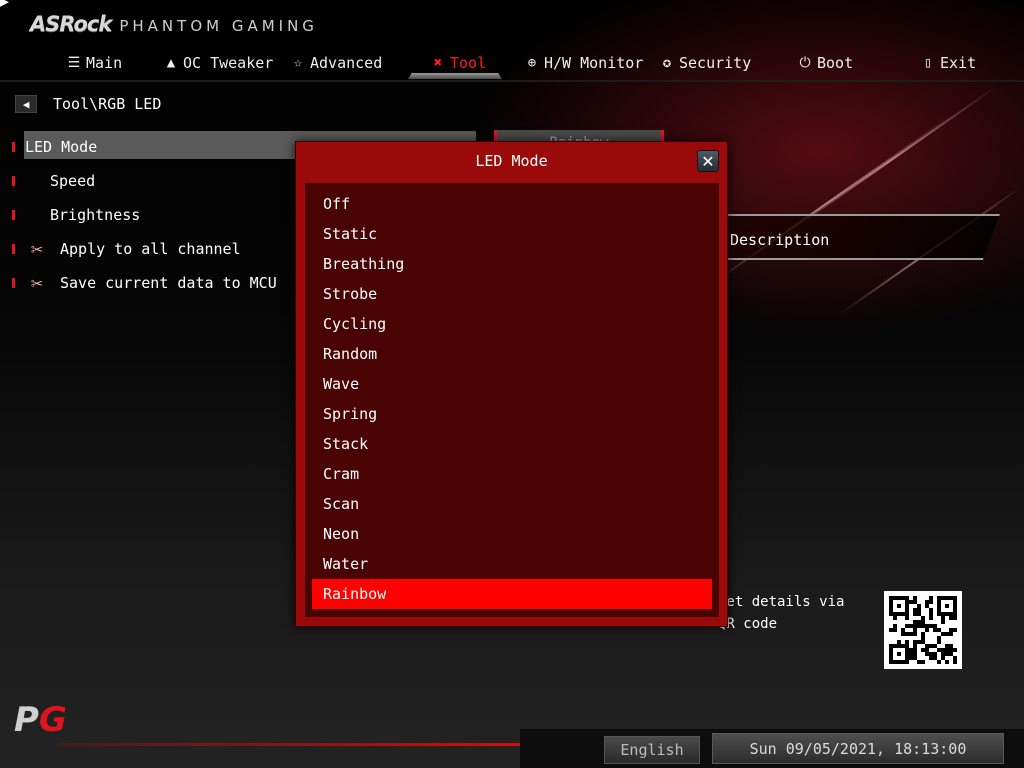 The width and height of the screenshot is (1024, 768). What do you see at coordinates (228, 63) in the screenshot?
I see `tab-label: OC Tweaker` at bounding box center [228, 63].